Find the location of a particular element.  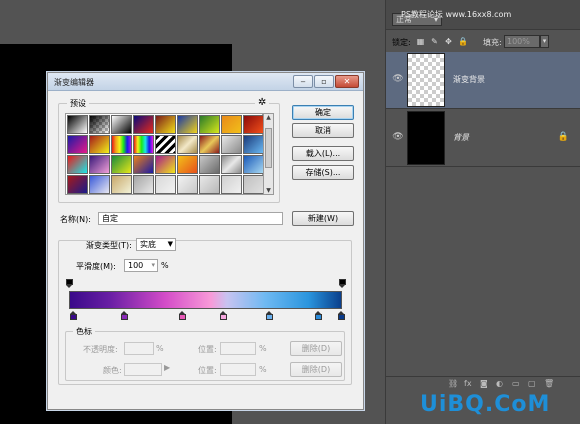

layer-gradient-bg: 👁 渐变背景 is located at coordinates (483, 80).